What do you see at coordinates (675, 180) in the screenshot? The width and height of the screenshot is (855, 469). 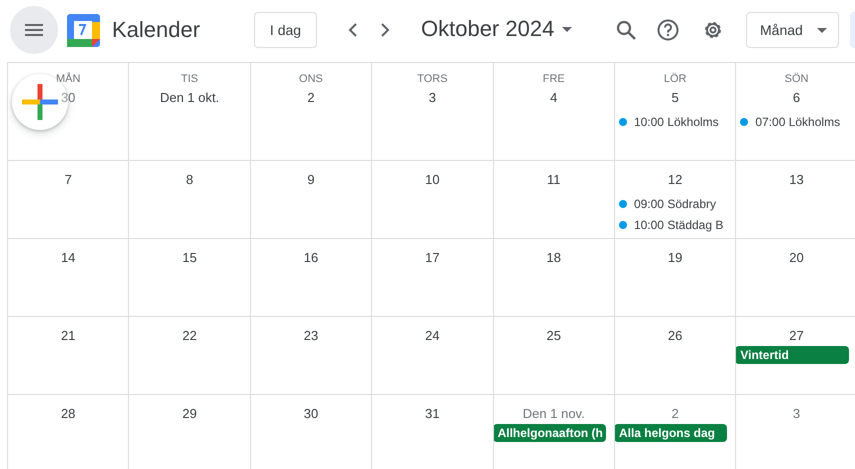 I see `day-number: 12` at bounding box center [675, 180].